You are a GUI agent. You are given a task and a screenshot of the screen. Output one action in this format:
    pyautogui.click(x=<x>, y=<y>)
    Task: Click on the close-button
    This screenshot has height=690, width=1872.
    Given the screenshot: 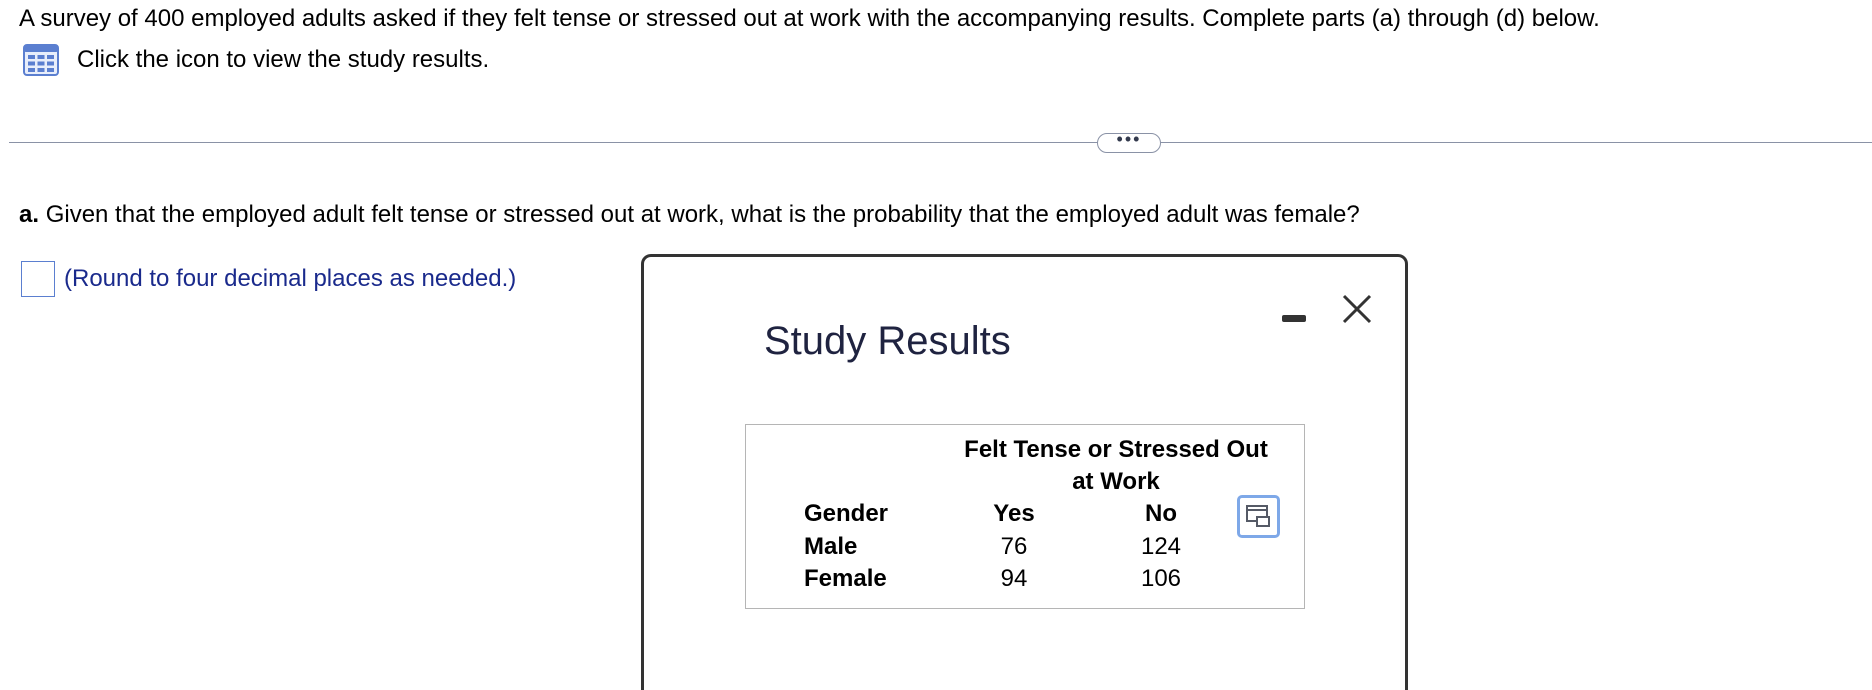 What is the action you would take?
    pyautogui.click(x=1357, y=309)
    